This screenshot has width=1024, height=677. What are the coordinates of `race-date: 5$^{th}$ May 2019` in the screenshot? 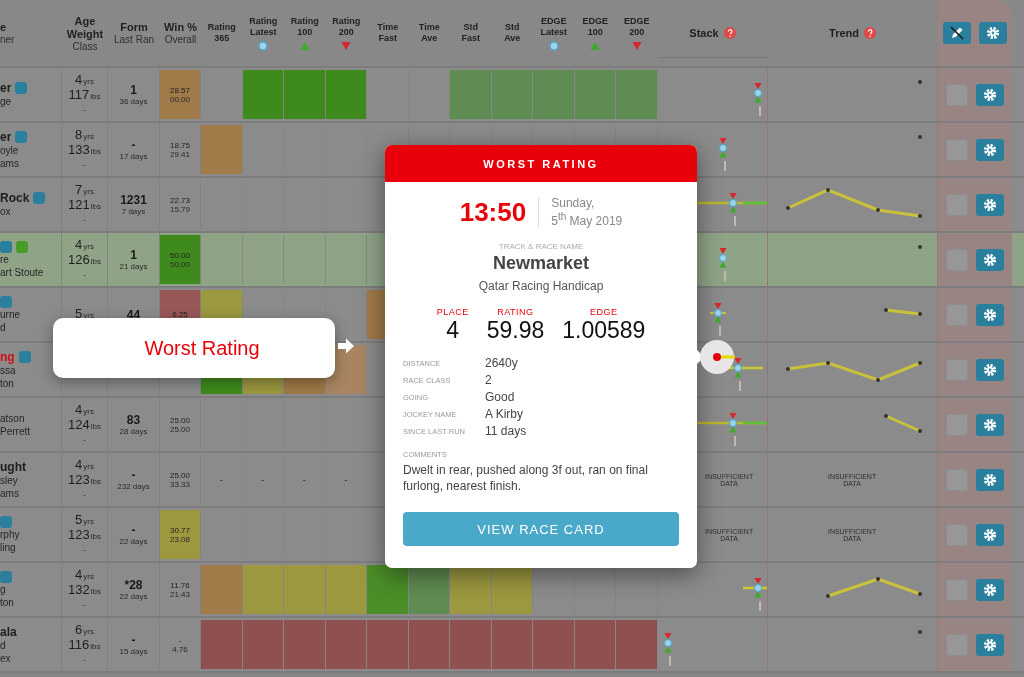 It's located at (587, 219).